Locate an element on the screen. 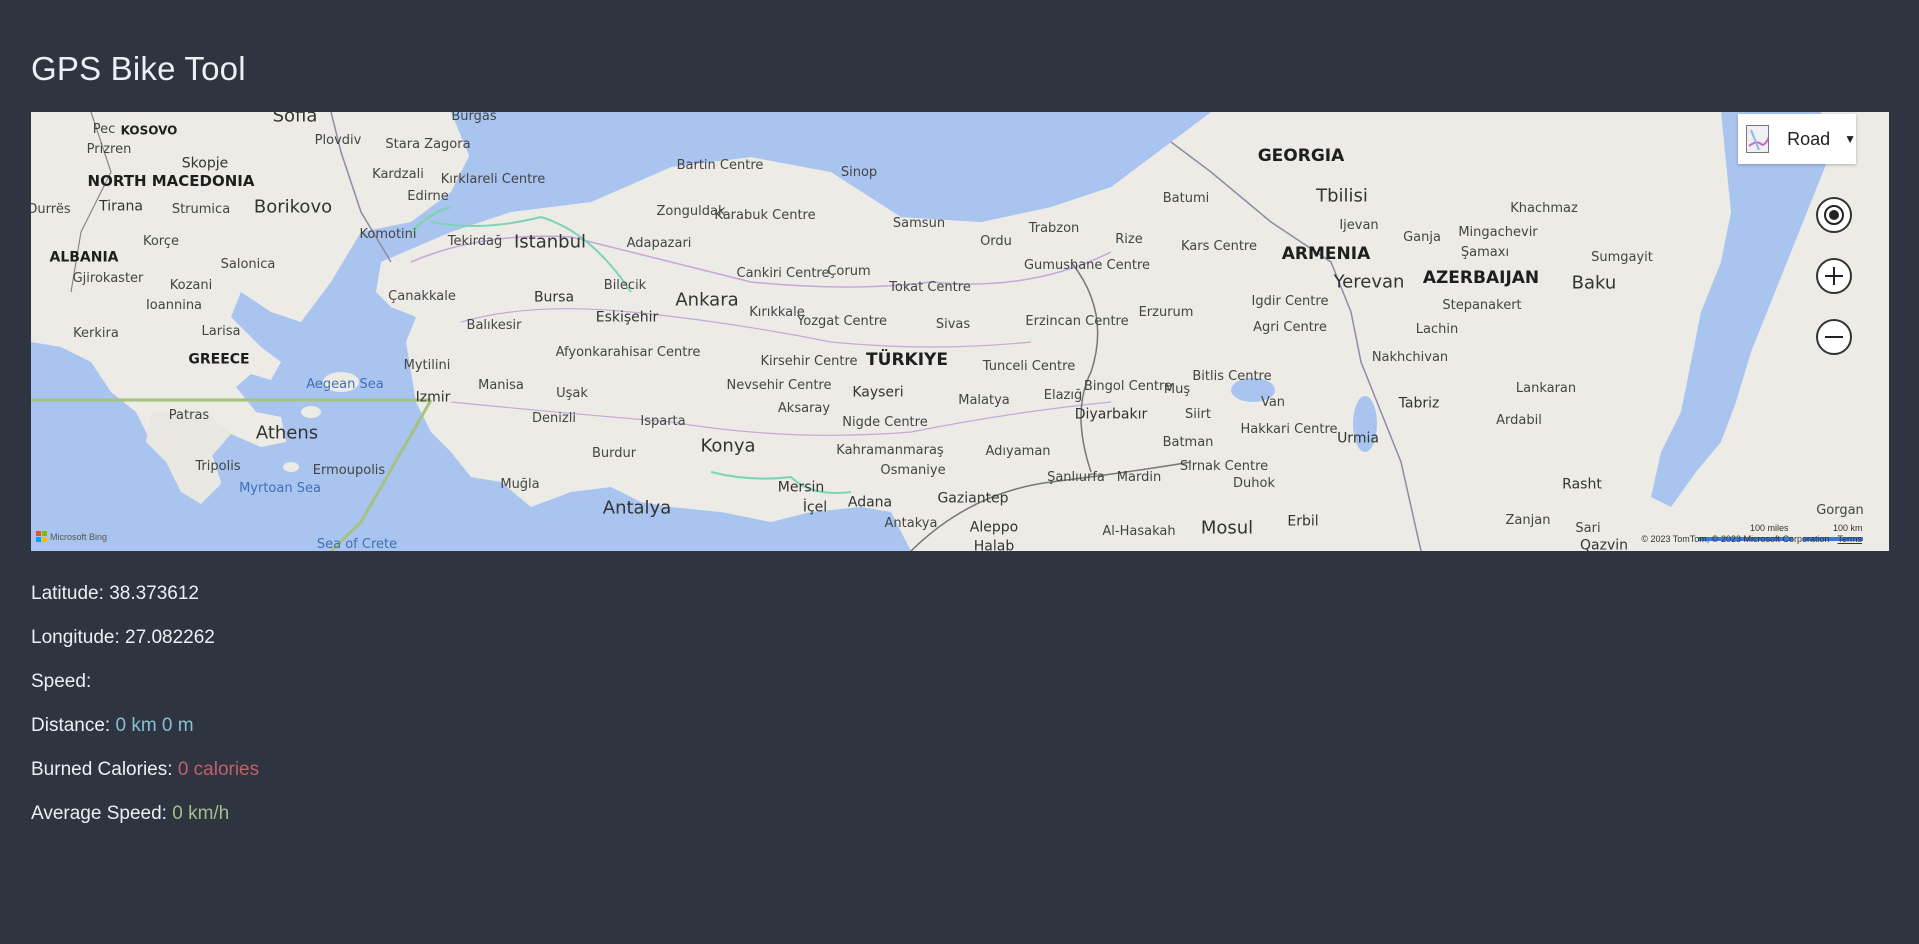 The width and height of the screenshot is (1919, 944). bing-logo: Microsoft Bing is located at coordinates (71, 536).